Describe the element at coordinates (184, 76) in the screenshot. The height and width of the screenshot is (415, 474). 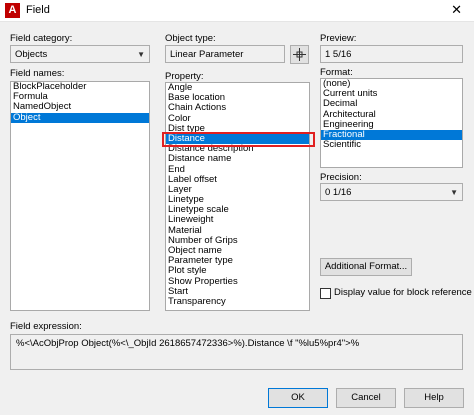
I see `property-label: Property:` at that location.